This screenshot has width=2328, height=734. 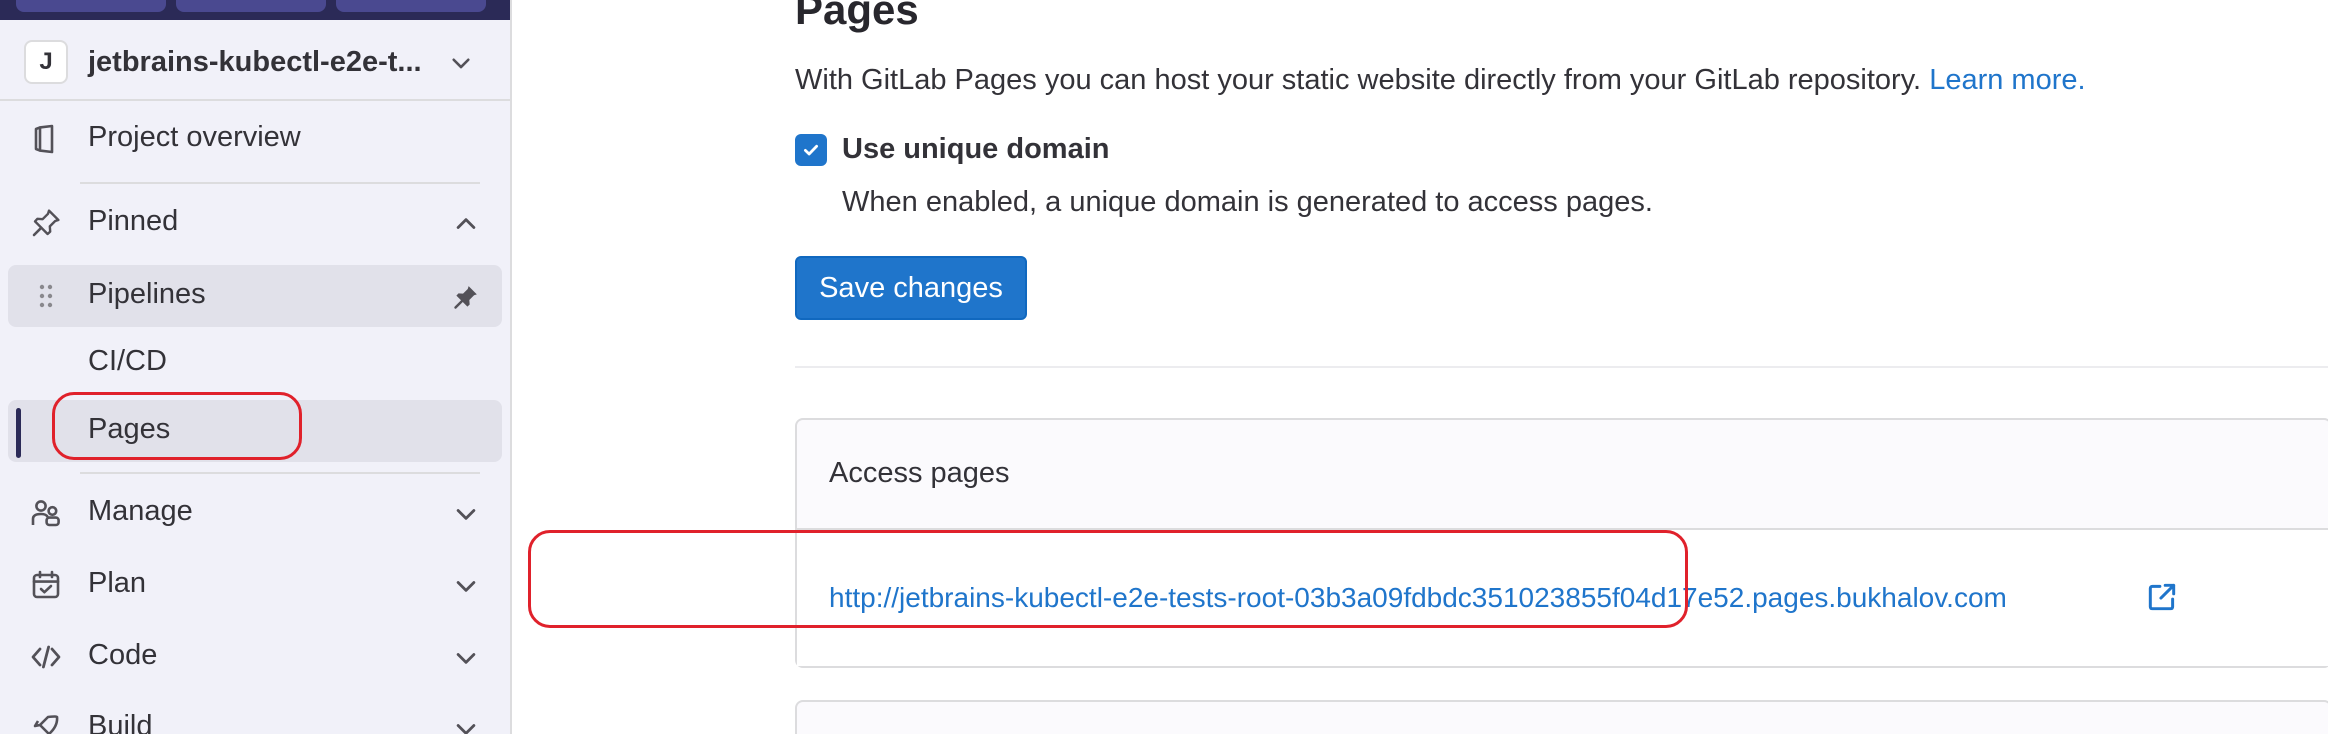 I want to click on active-indicator, so click(x=18, y=433).